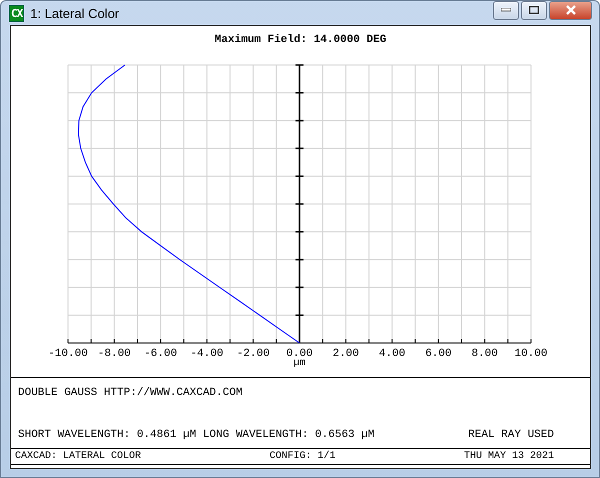 This screenshot has height=478, width=600. What do you see at coordinates (196, 435) in the screenshot?
I see `wavelength-text: SHORT WAVELENGTH: 0.4861 µM LONG WAVELENGTH: 0.6563 µM` at bounding box center [196, 435].